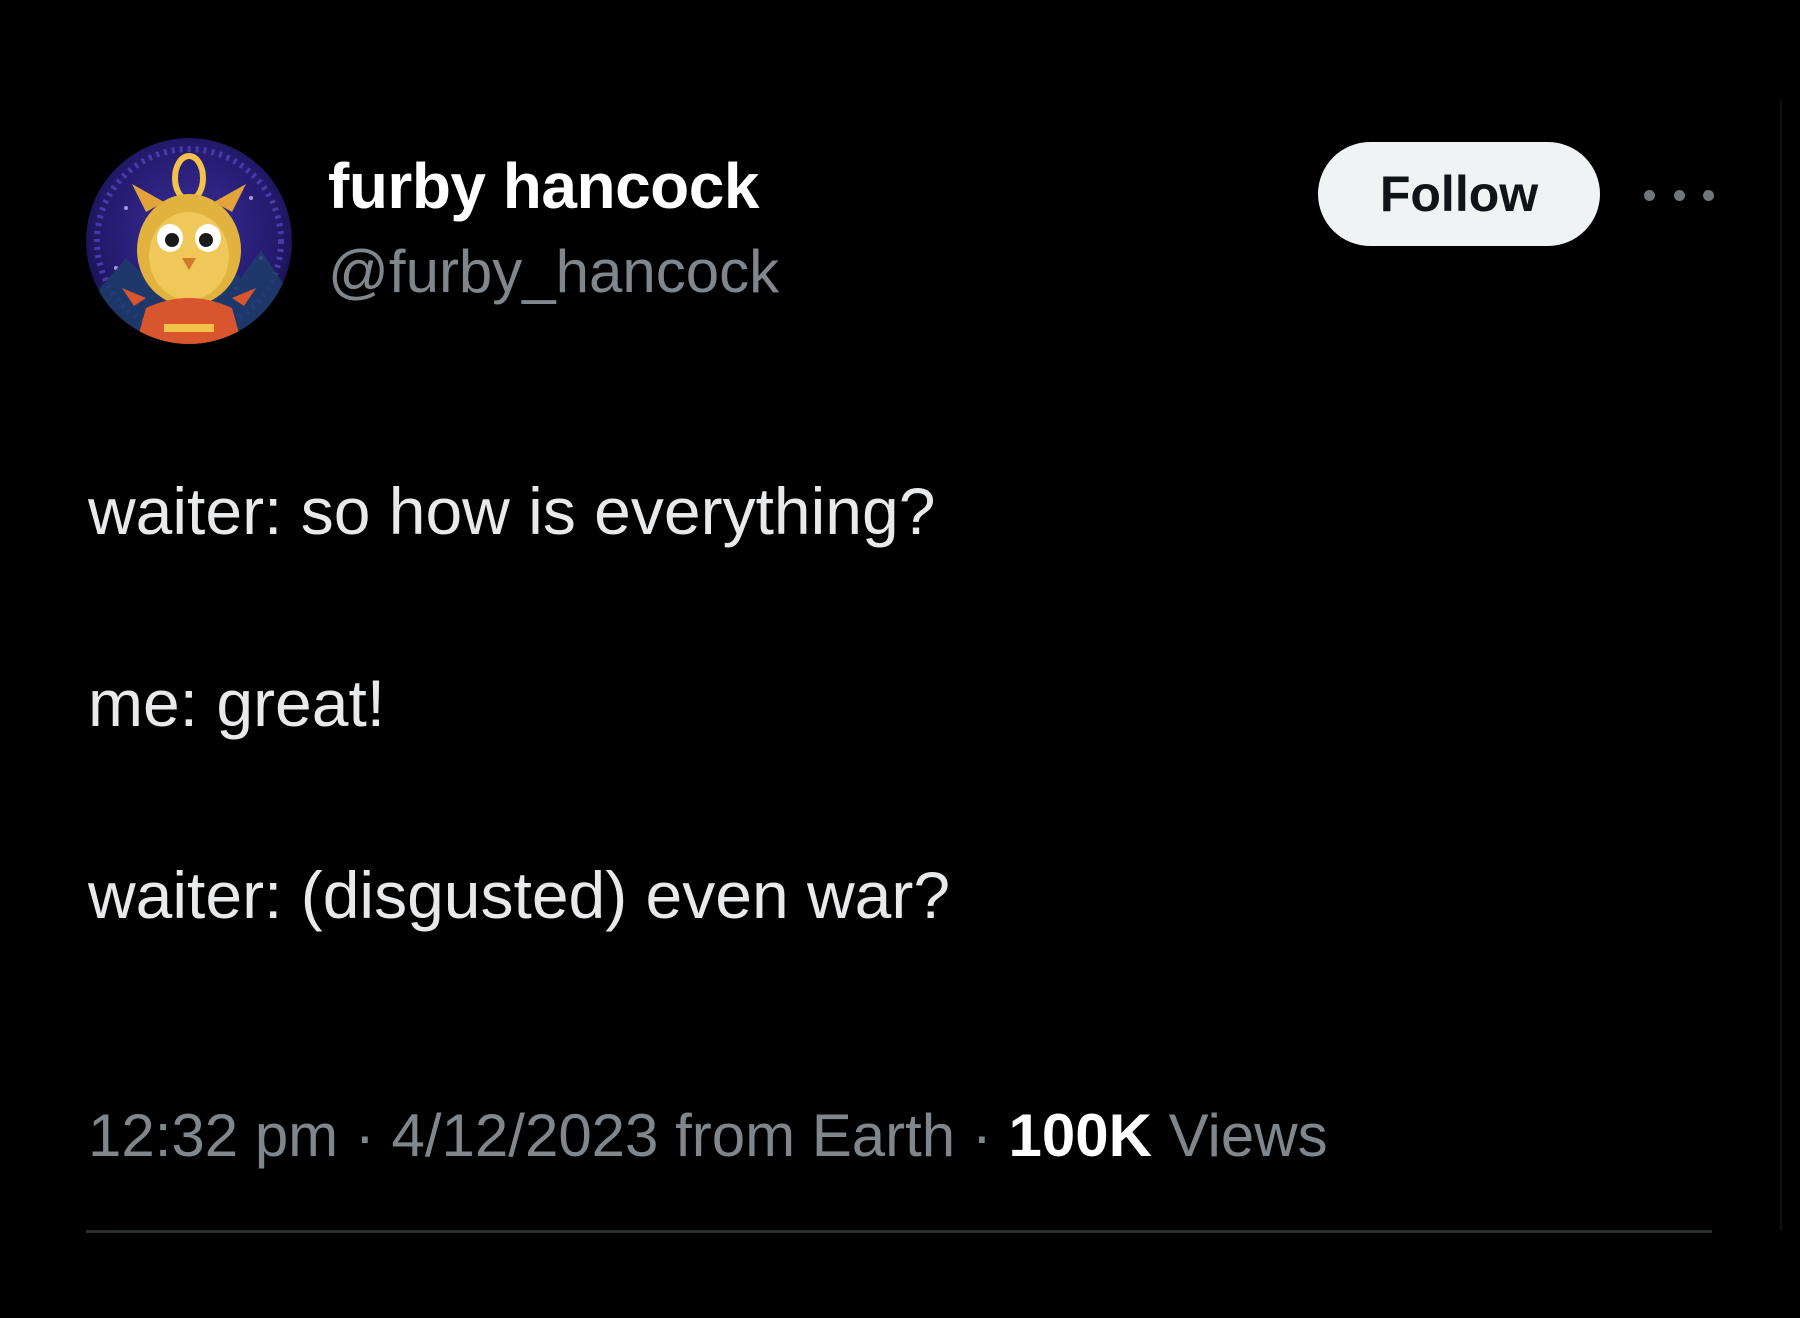  I want to click on right-edge-line, so click(1781, 665).